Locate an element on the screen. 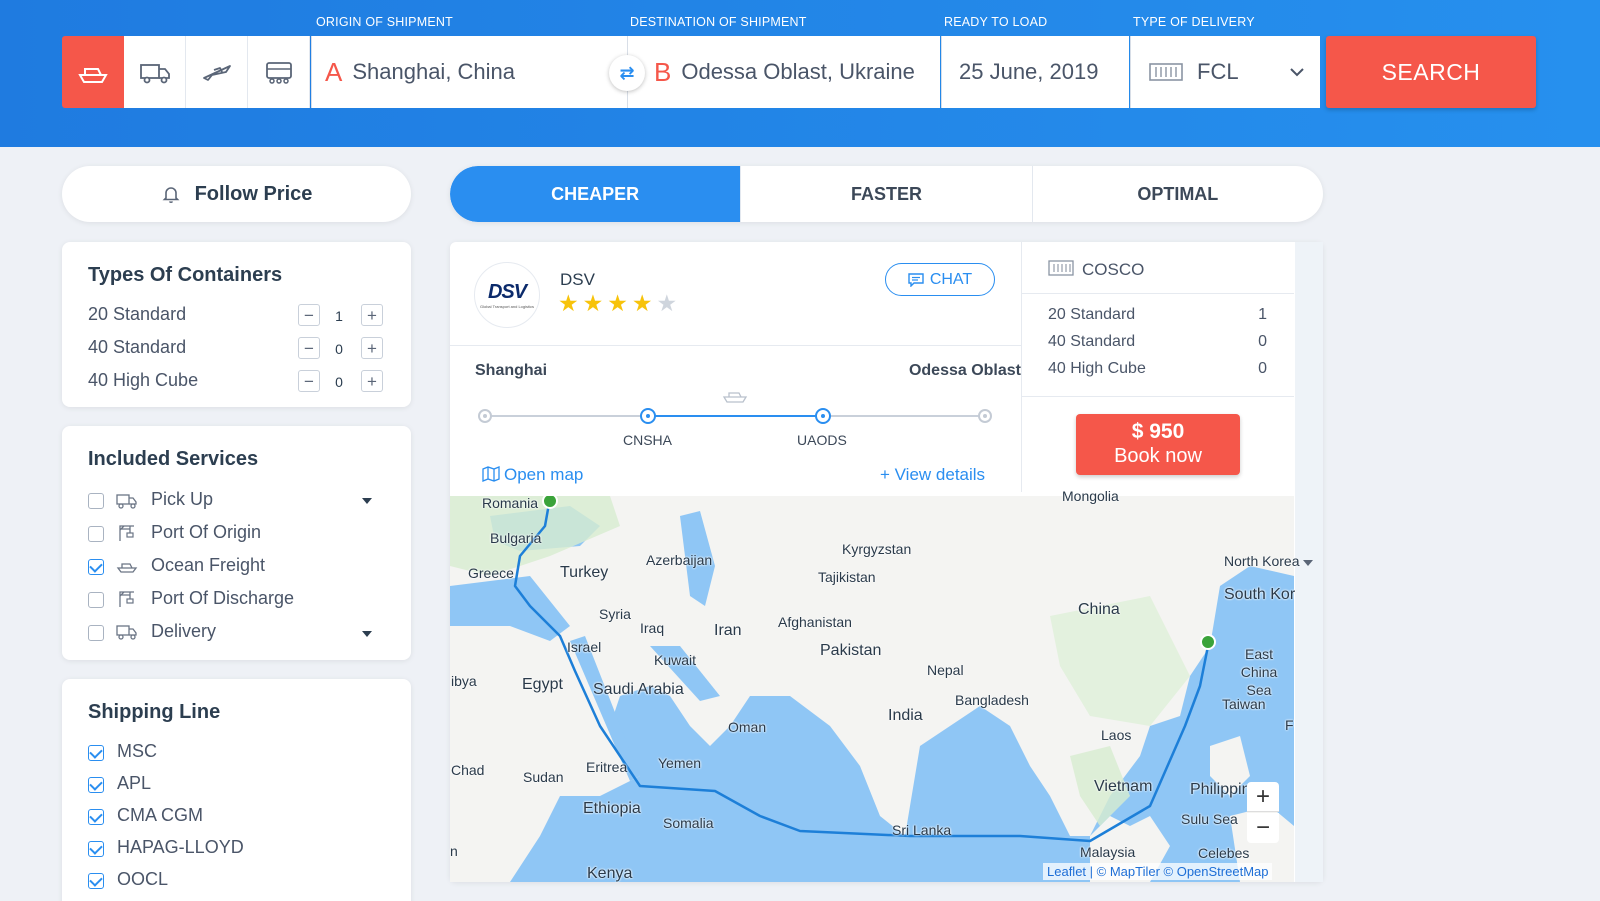 Image resolution: width=1600 pixels, height=901 pixels. shipping-line-label: HAPAG-LLOYD is located at coordinates (180, 847).